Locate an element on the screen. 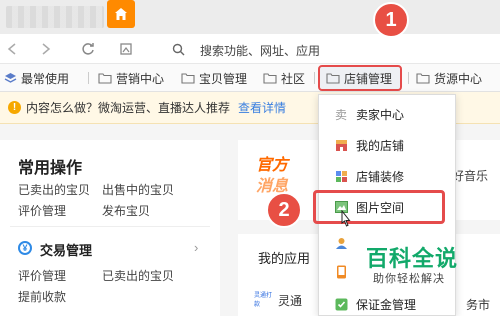  view-details-link: 查看详情 is located at coordinates (262, 107).